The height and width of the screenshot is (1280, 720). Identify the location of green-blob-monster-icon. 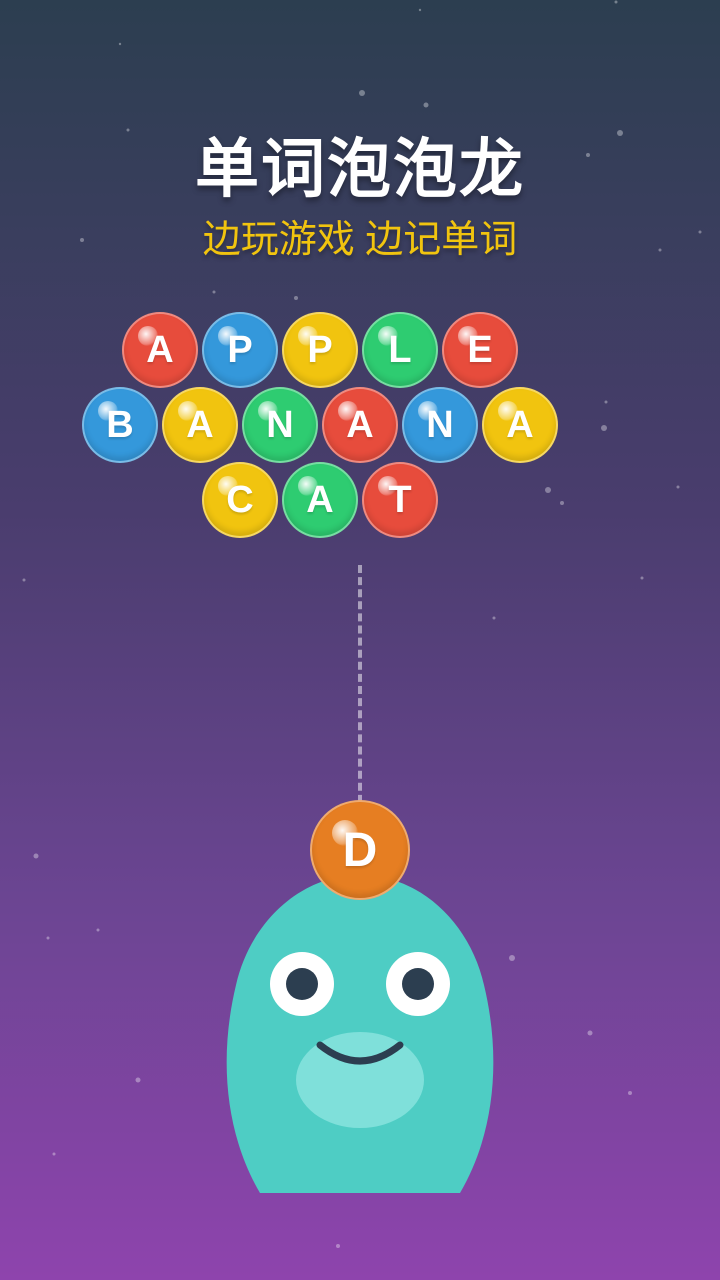
(360, 1034).